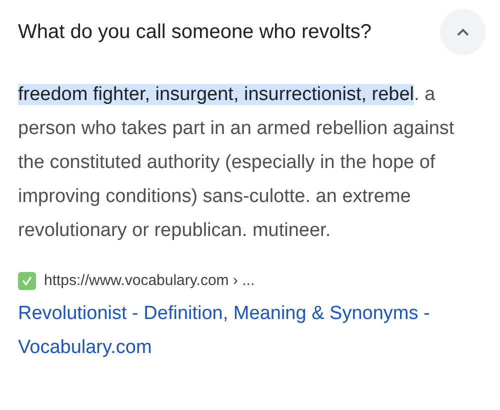  Describe the element at coordinates (195, 32) in the screenshot. I see `question-title: What do you call someone who revolts?` at that location.